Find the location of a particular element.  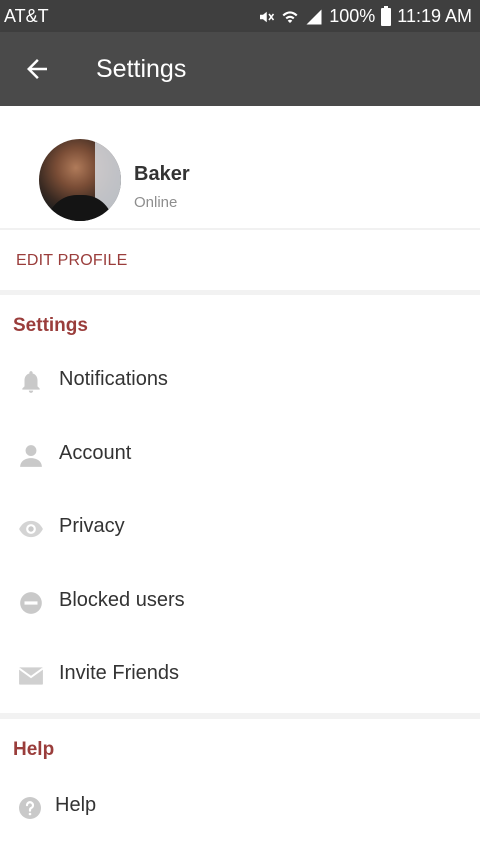

profile-status: Online is located at coordinates (156, 202).